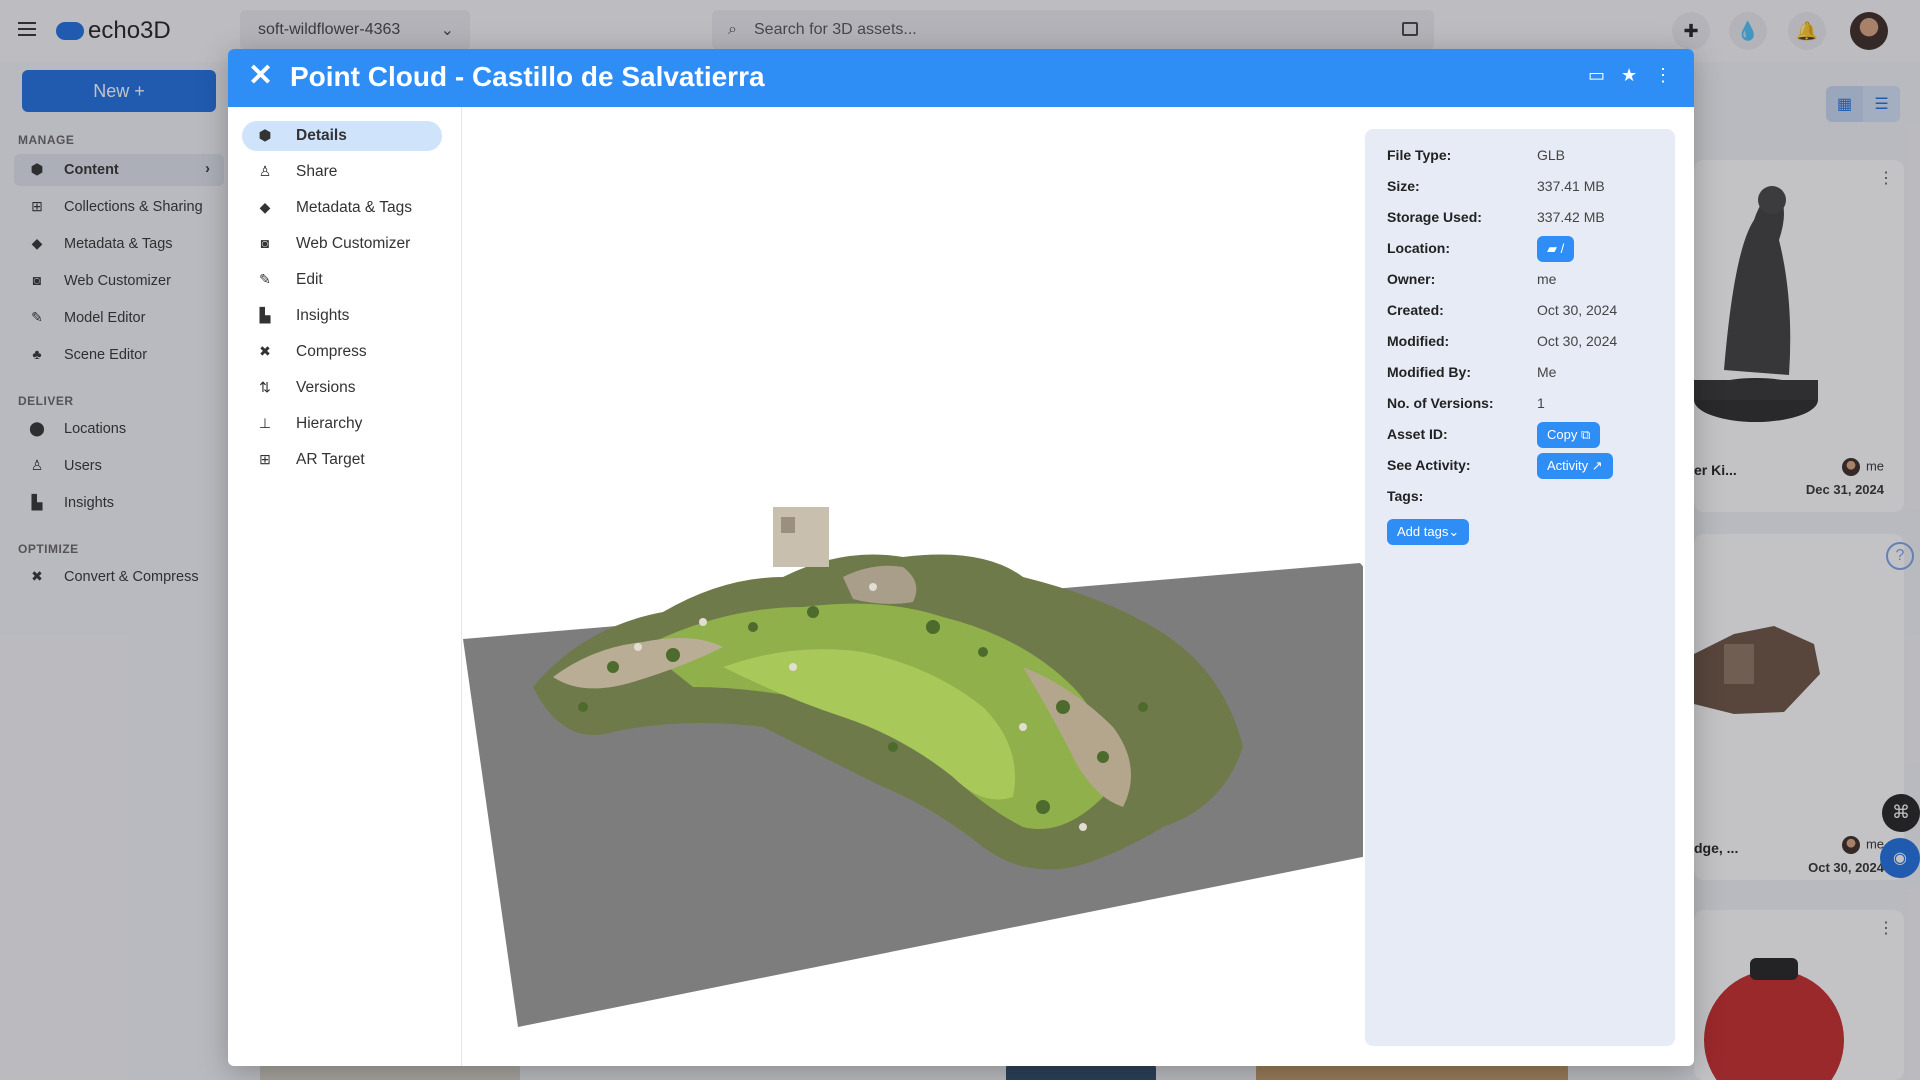 The image size is (1920, 1080). Describe the element at coordinates (260, 76) in the screenshot. I see `close-icon: ✕` at that location.